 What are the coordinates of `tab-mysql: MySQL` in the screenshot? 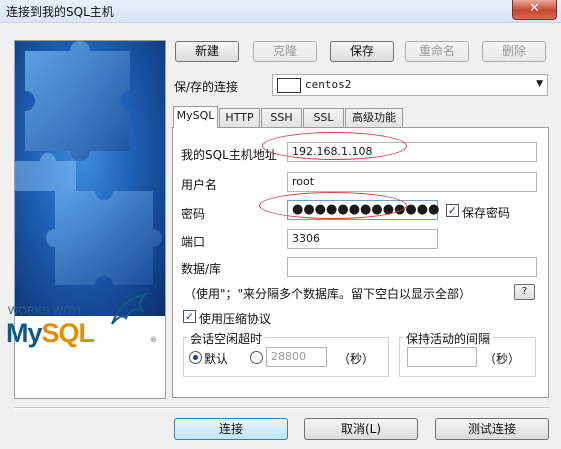 It's located at (195, 117).